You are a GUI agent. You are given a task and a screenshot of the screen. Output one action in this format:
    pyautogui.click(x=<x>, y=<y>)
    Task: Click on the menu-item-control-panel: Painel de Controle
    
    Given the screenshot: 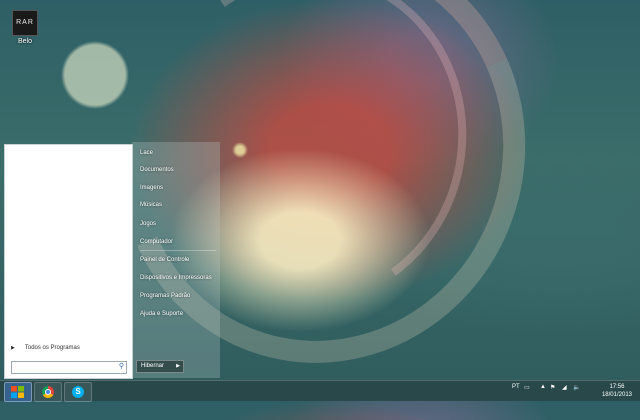 What is the action you would take?
    pyautogui.click(x=164, y=260)
    